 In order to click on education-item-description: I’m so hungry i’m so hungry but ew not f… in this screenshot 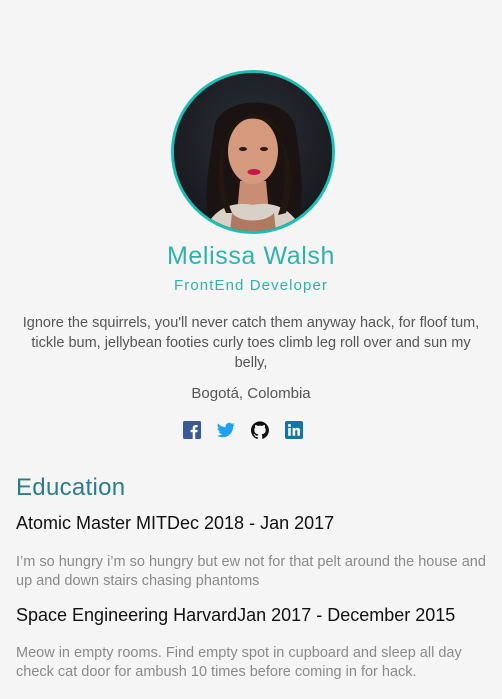, I will do `click(251, 571)`.